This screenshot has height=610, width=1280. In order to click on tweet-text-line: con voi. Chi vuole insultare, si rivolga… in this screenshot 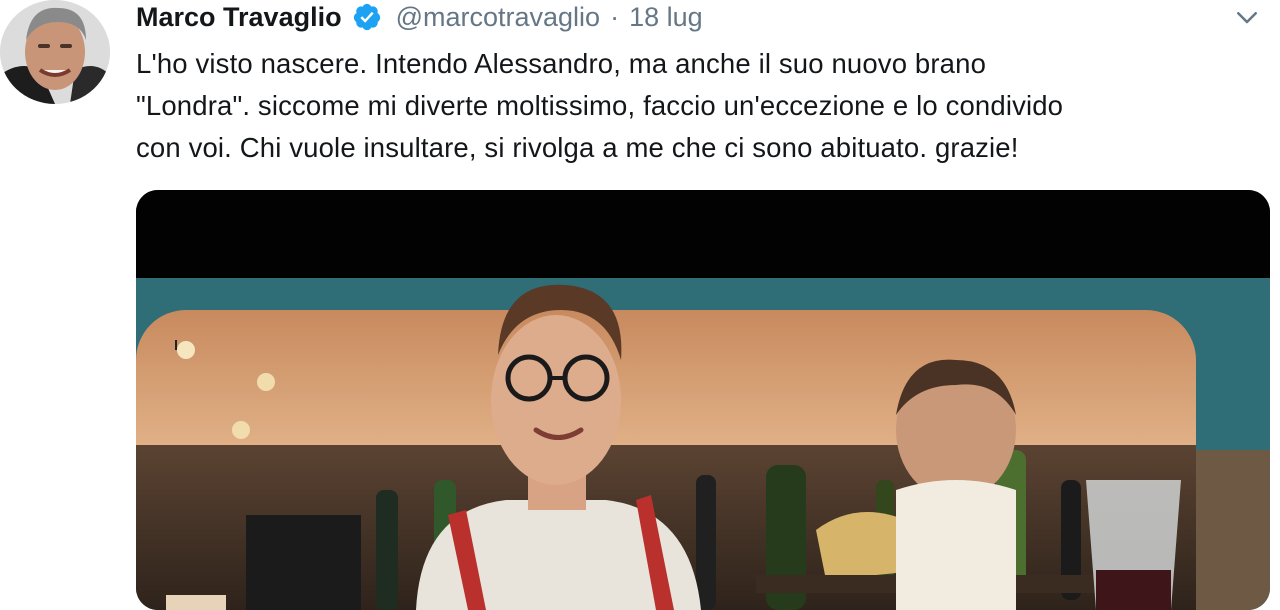, I will do `click(577, 147)`.